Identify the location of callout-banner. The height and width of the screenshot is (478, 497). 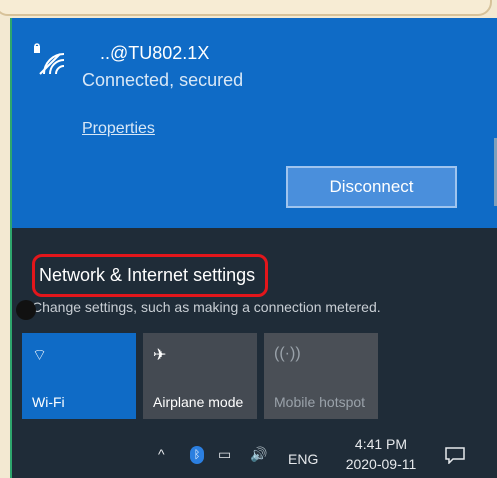
(246, 8).